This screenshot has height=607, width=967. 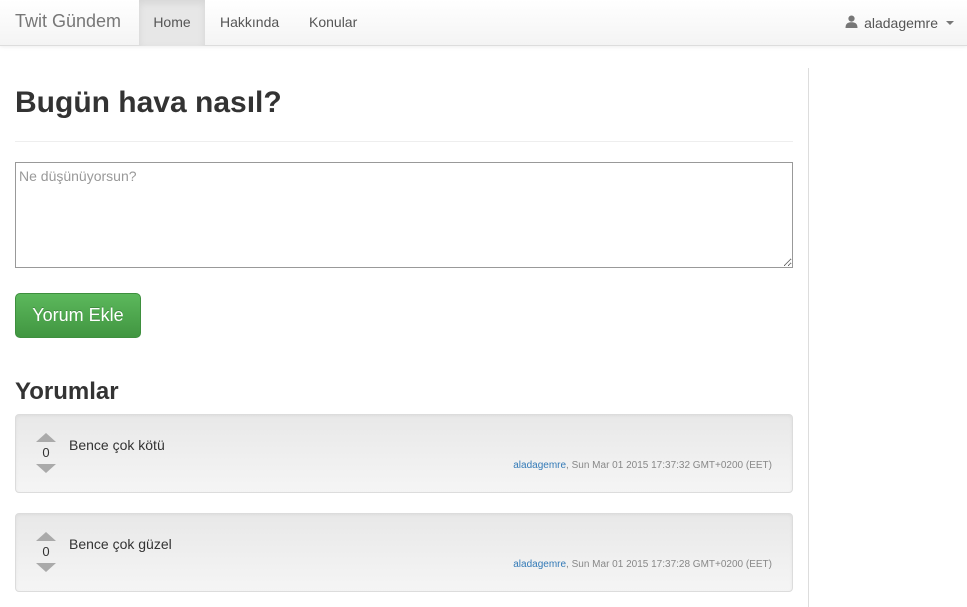 I want to click on nav-item-about: Hakkında, so click(x=249, y=23).